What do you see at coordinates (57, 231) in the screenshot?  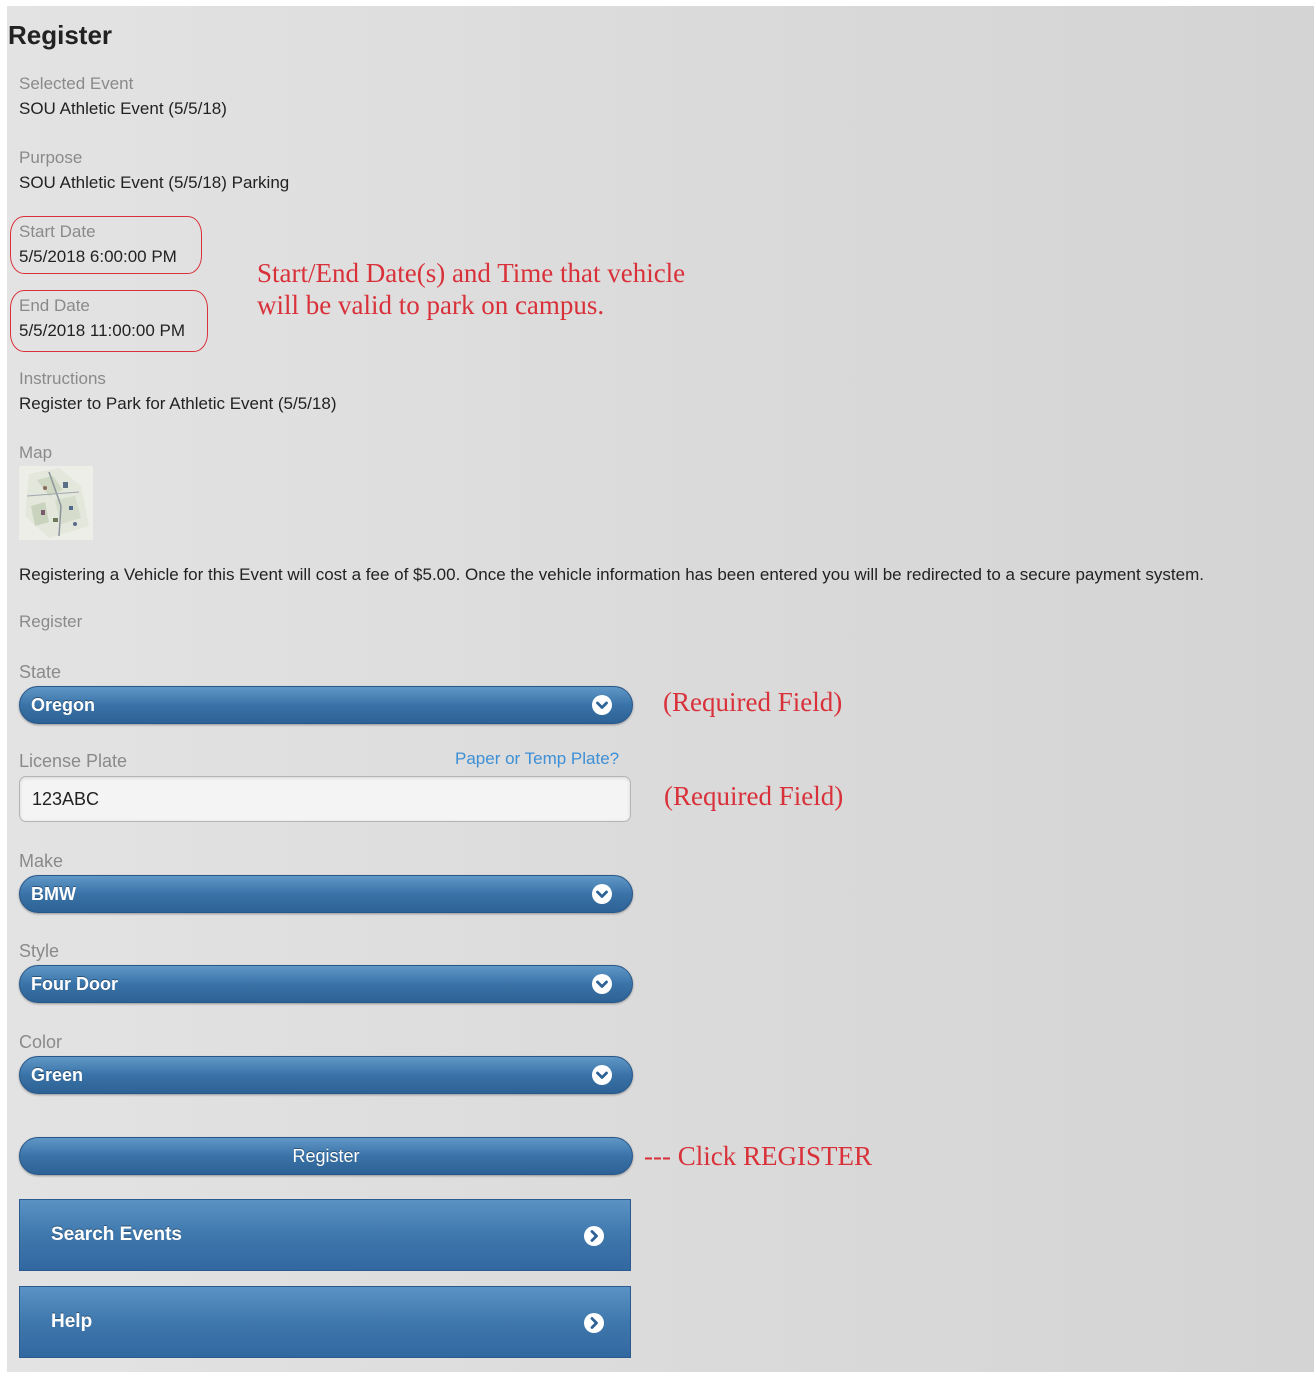 I see `start-date-label: Start Date` at bounding box center [57, 231].